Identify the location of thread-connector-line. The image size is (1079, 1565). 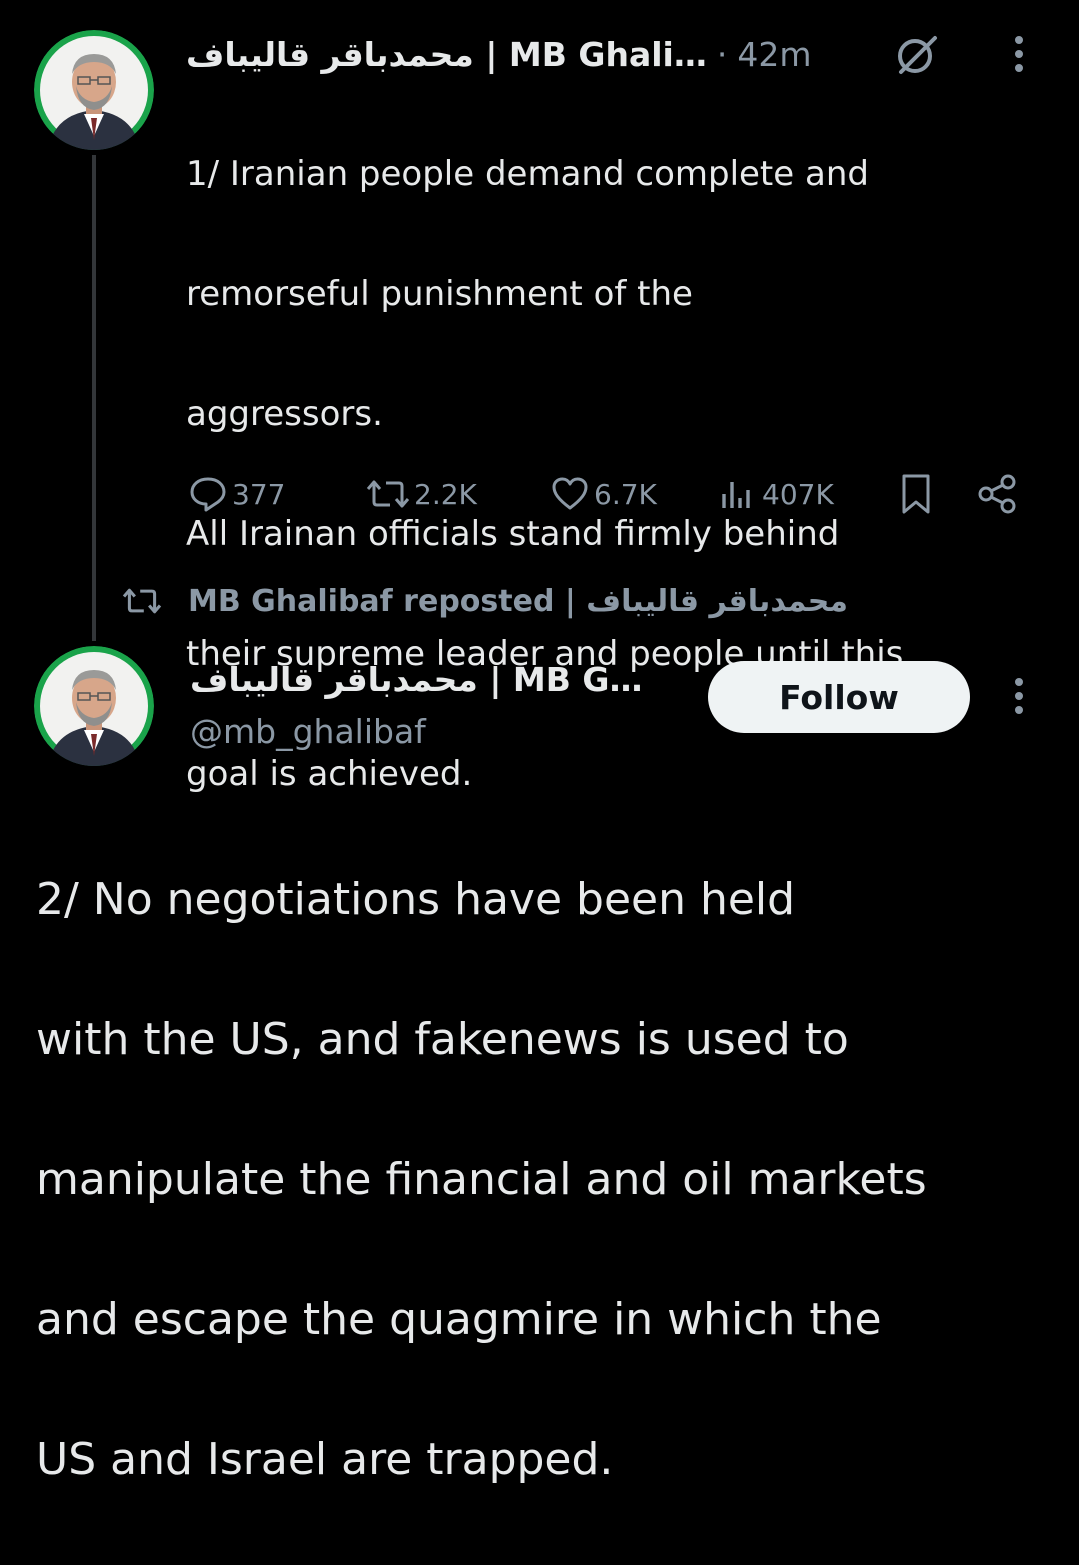
(94, 398).